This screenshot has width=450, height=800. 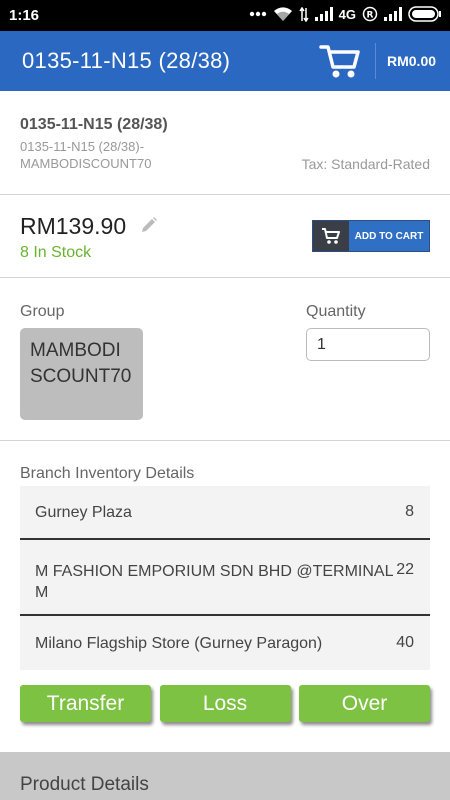 I want to click on battery-icon, so click(x=425, y=14).